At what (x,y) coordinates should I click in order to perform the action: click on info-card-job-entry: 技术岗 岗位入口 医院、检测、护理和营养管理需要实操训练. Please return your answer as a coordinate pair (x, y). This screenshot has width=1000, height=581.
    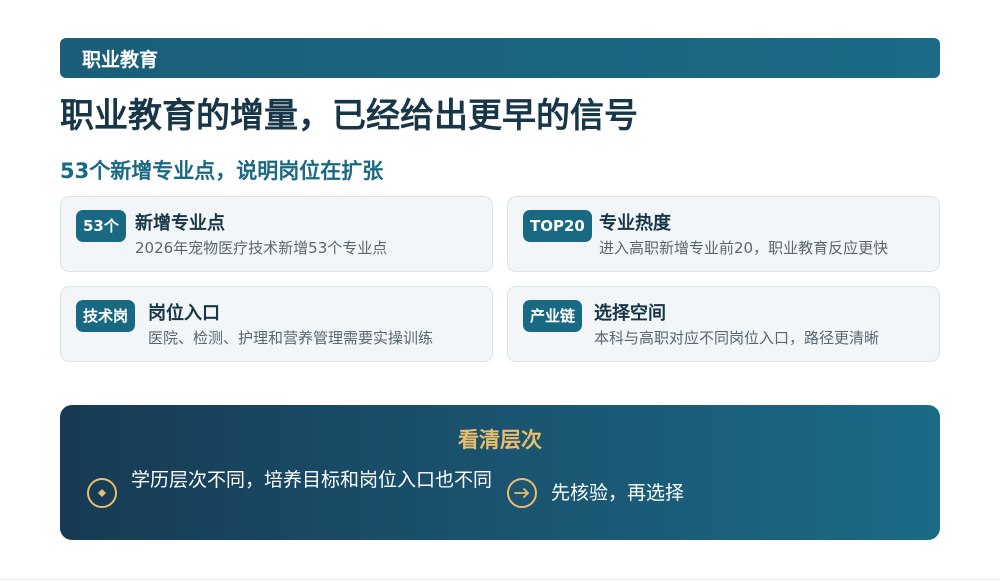
    Looking at the image, I should click on (276, 324).